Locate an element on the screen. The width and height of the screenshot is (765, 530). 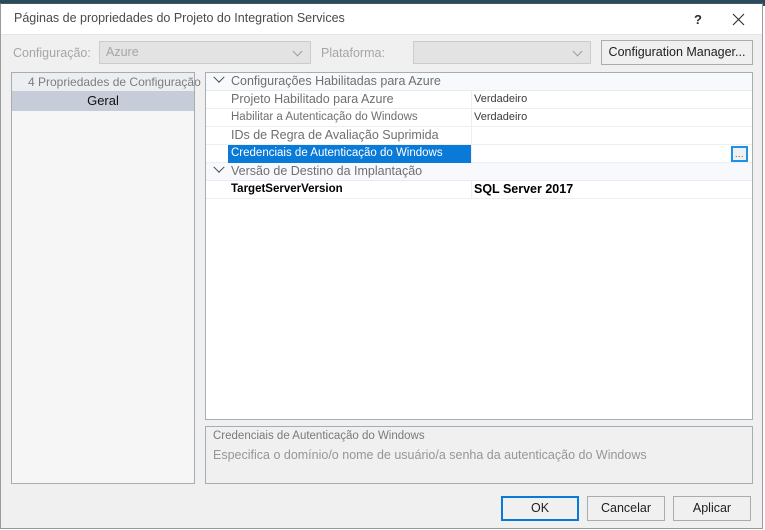
tree-header-label: 4 Propriedades de Configuração is located at coordinates (114, 82).